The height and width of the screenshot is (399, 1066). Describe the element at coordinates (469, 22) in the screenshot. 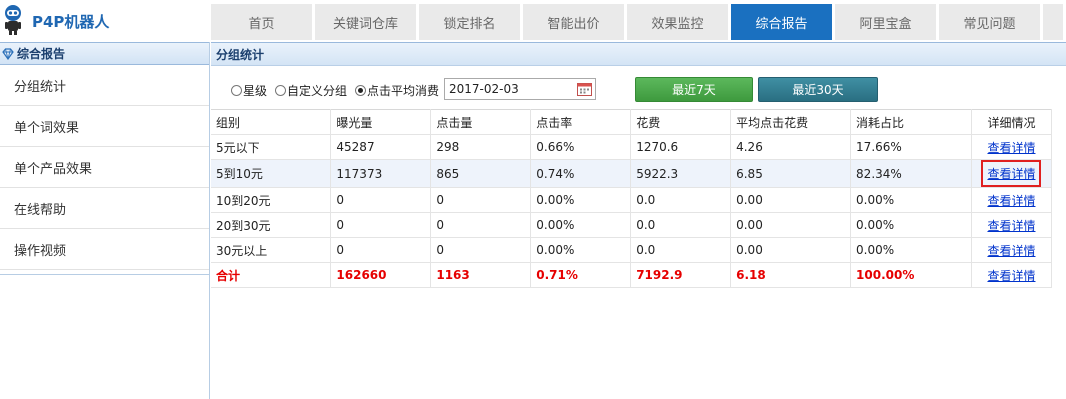

I see `tab-lock-ranking: 锁定排名` at that location.